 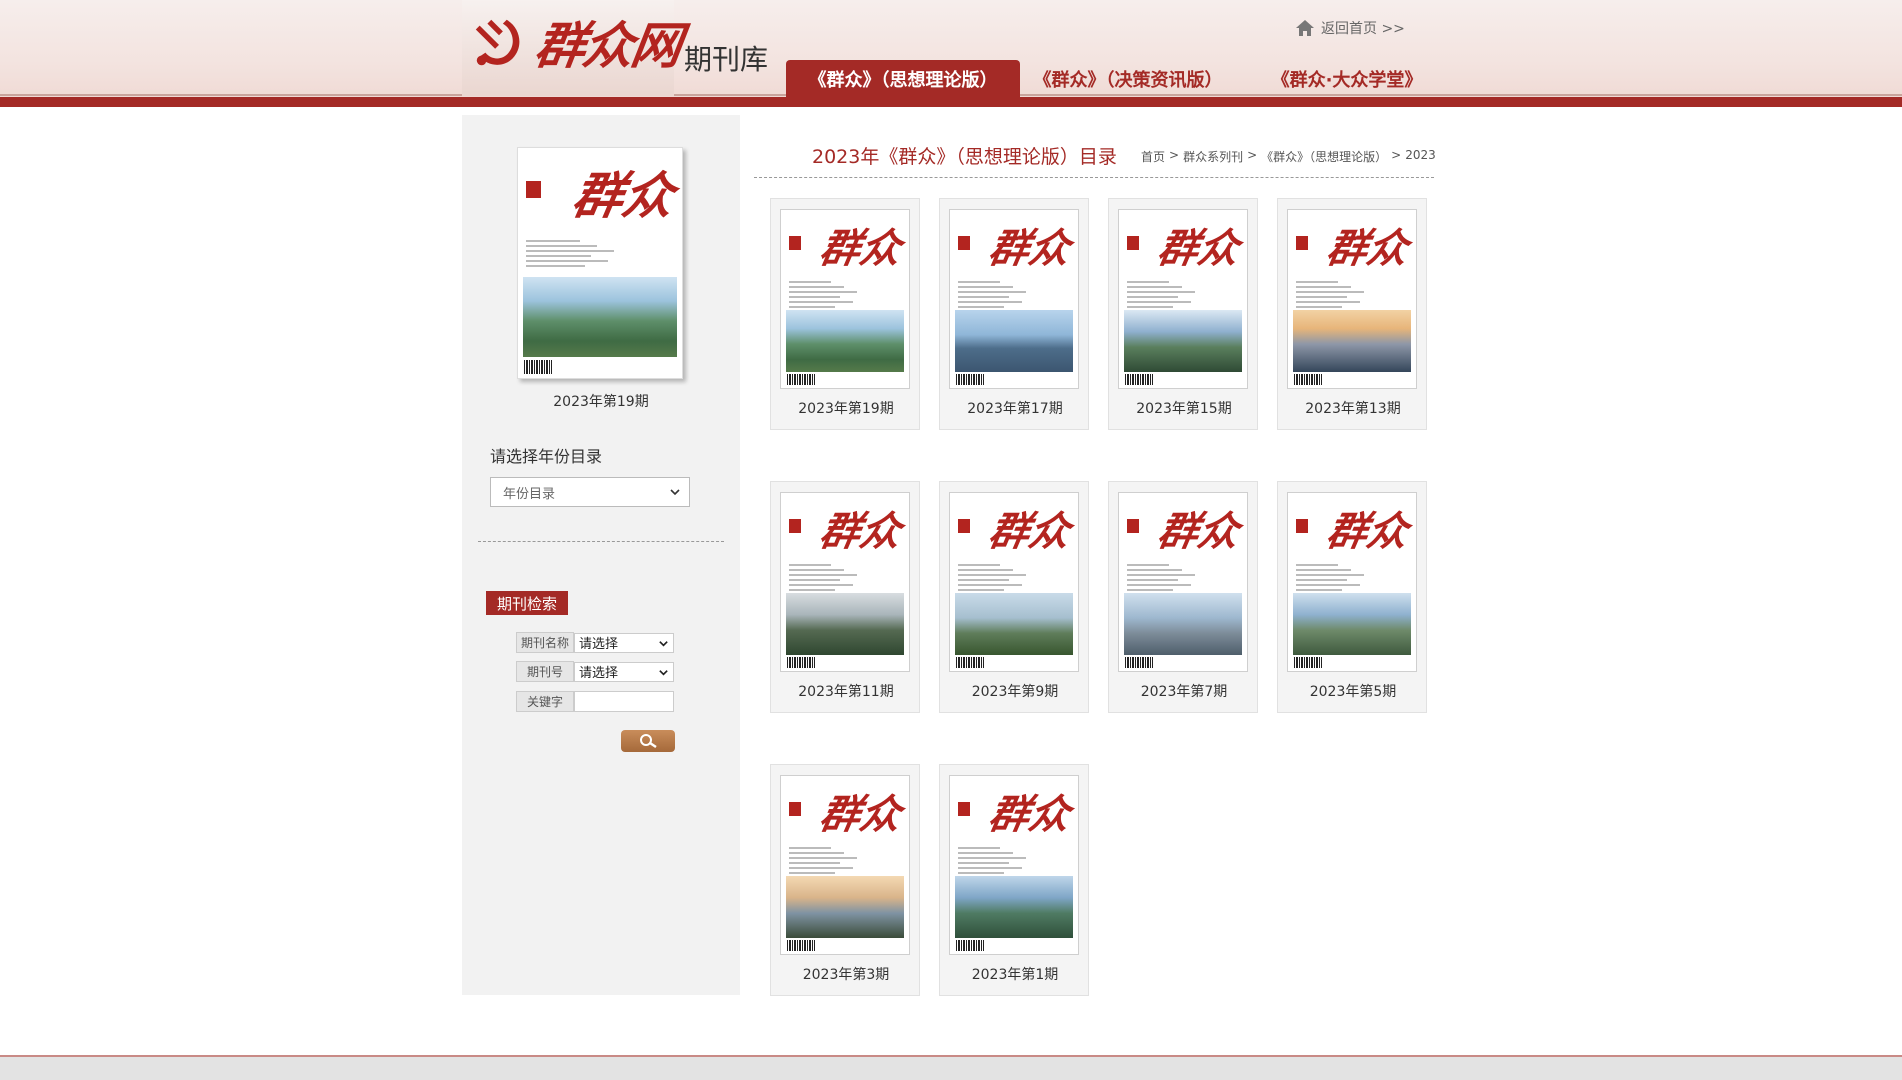 I want to click on featured-cover: 群众, so click(x=600, y=263).